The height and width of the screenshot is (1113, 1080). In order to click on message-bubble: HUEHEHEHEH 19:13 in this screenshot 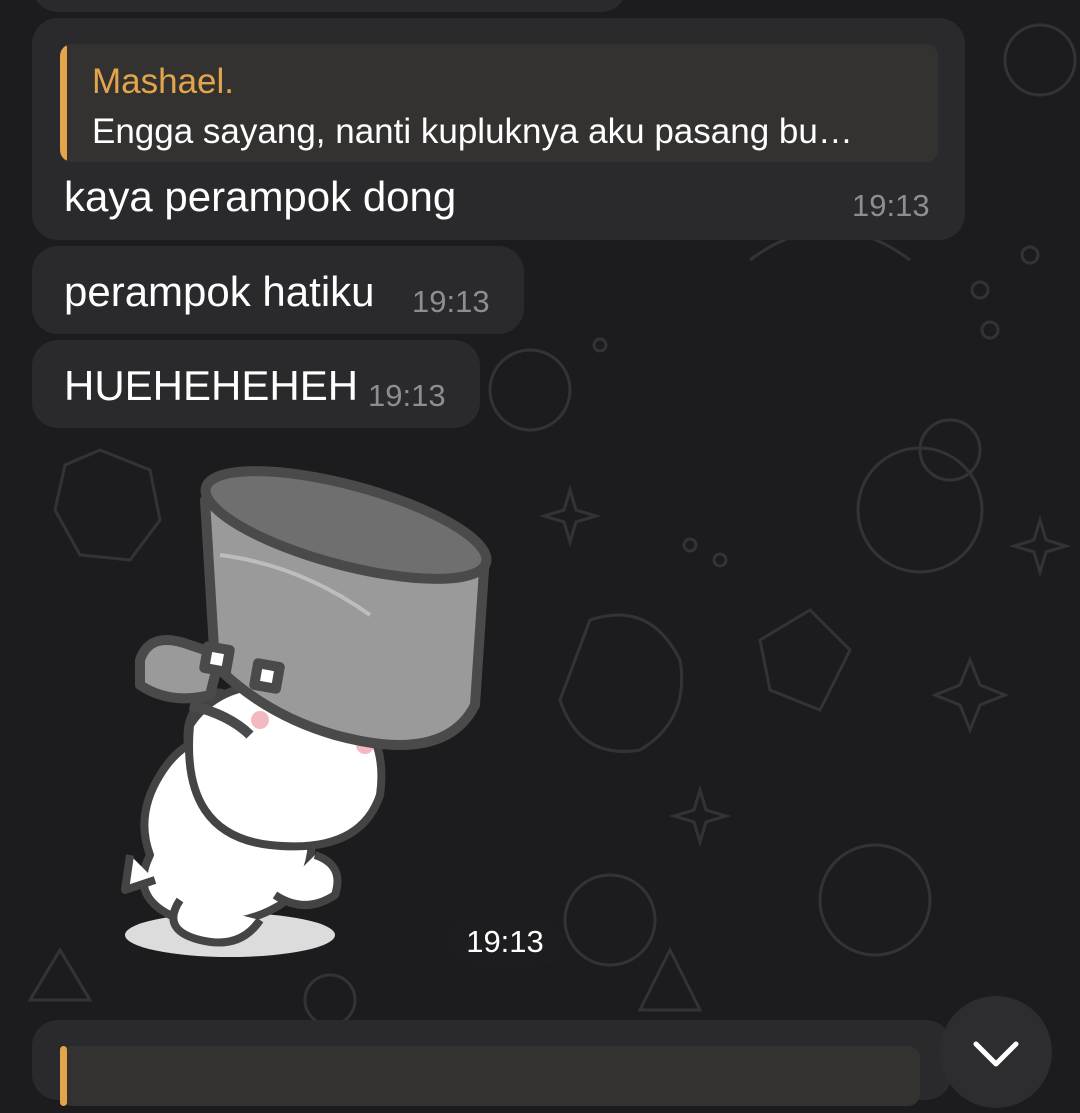, I will do `click(256, 384)`.